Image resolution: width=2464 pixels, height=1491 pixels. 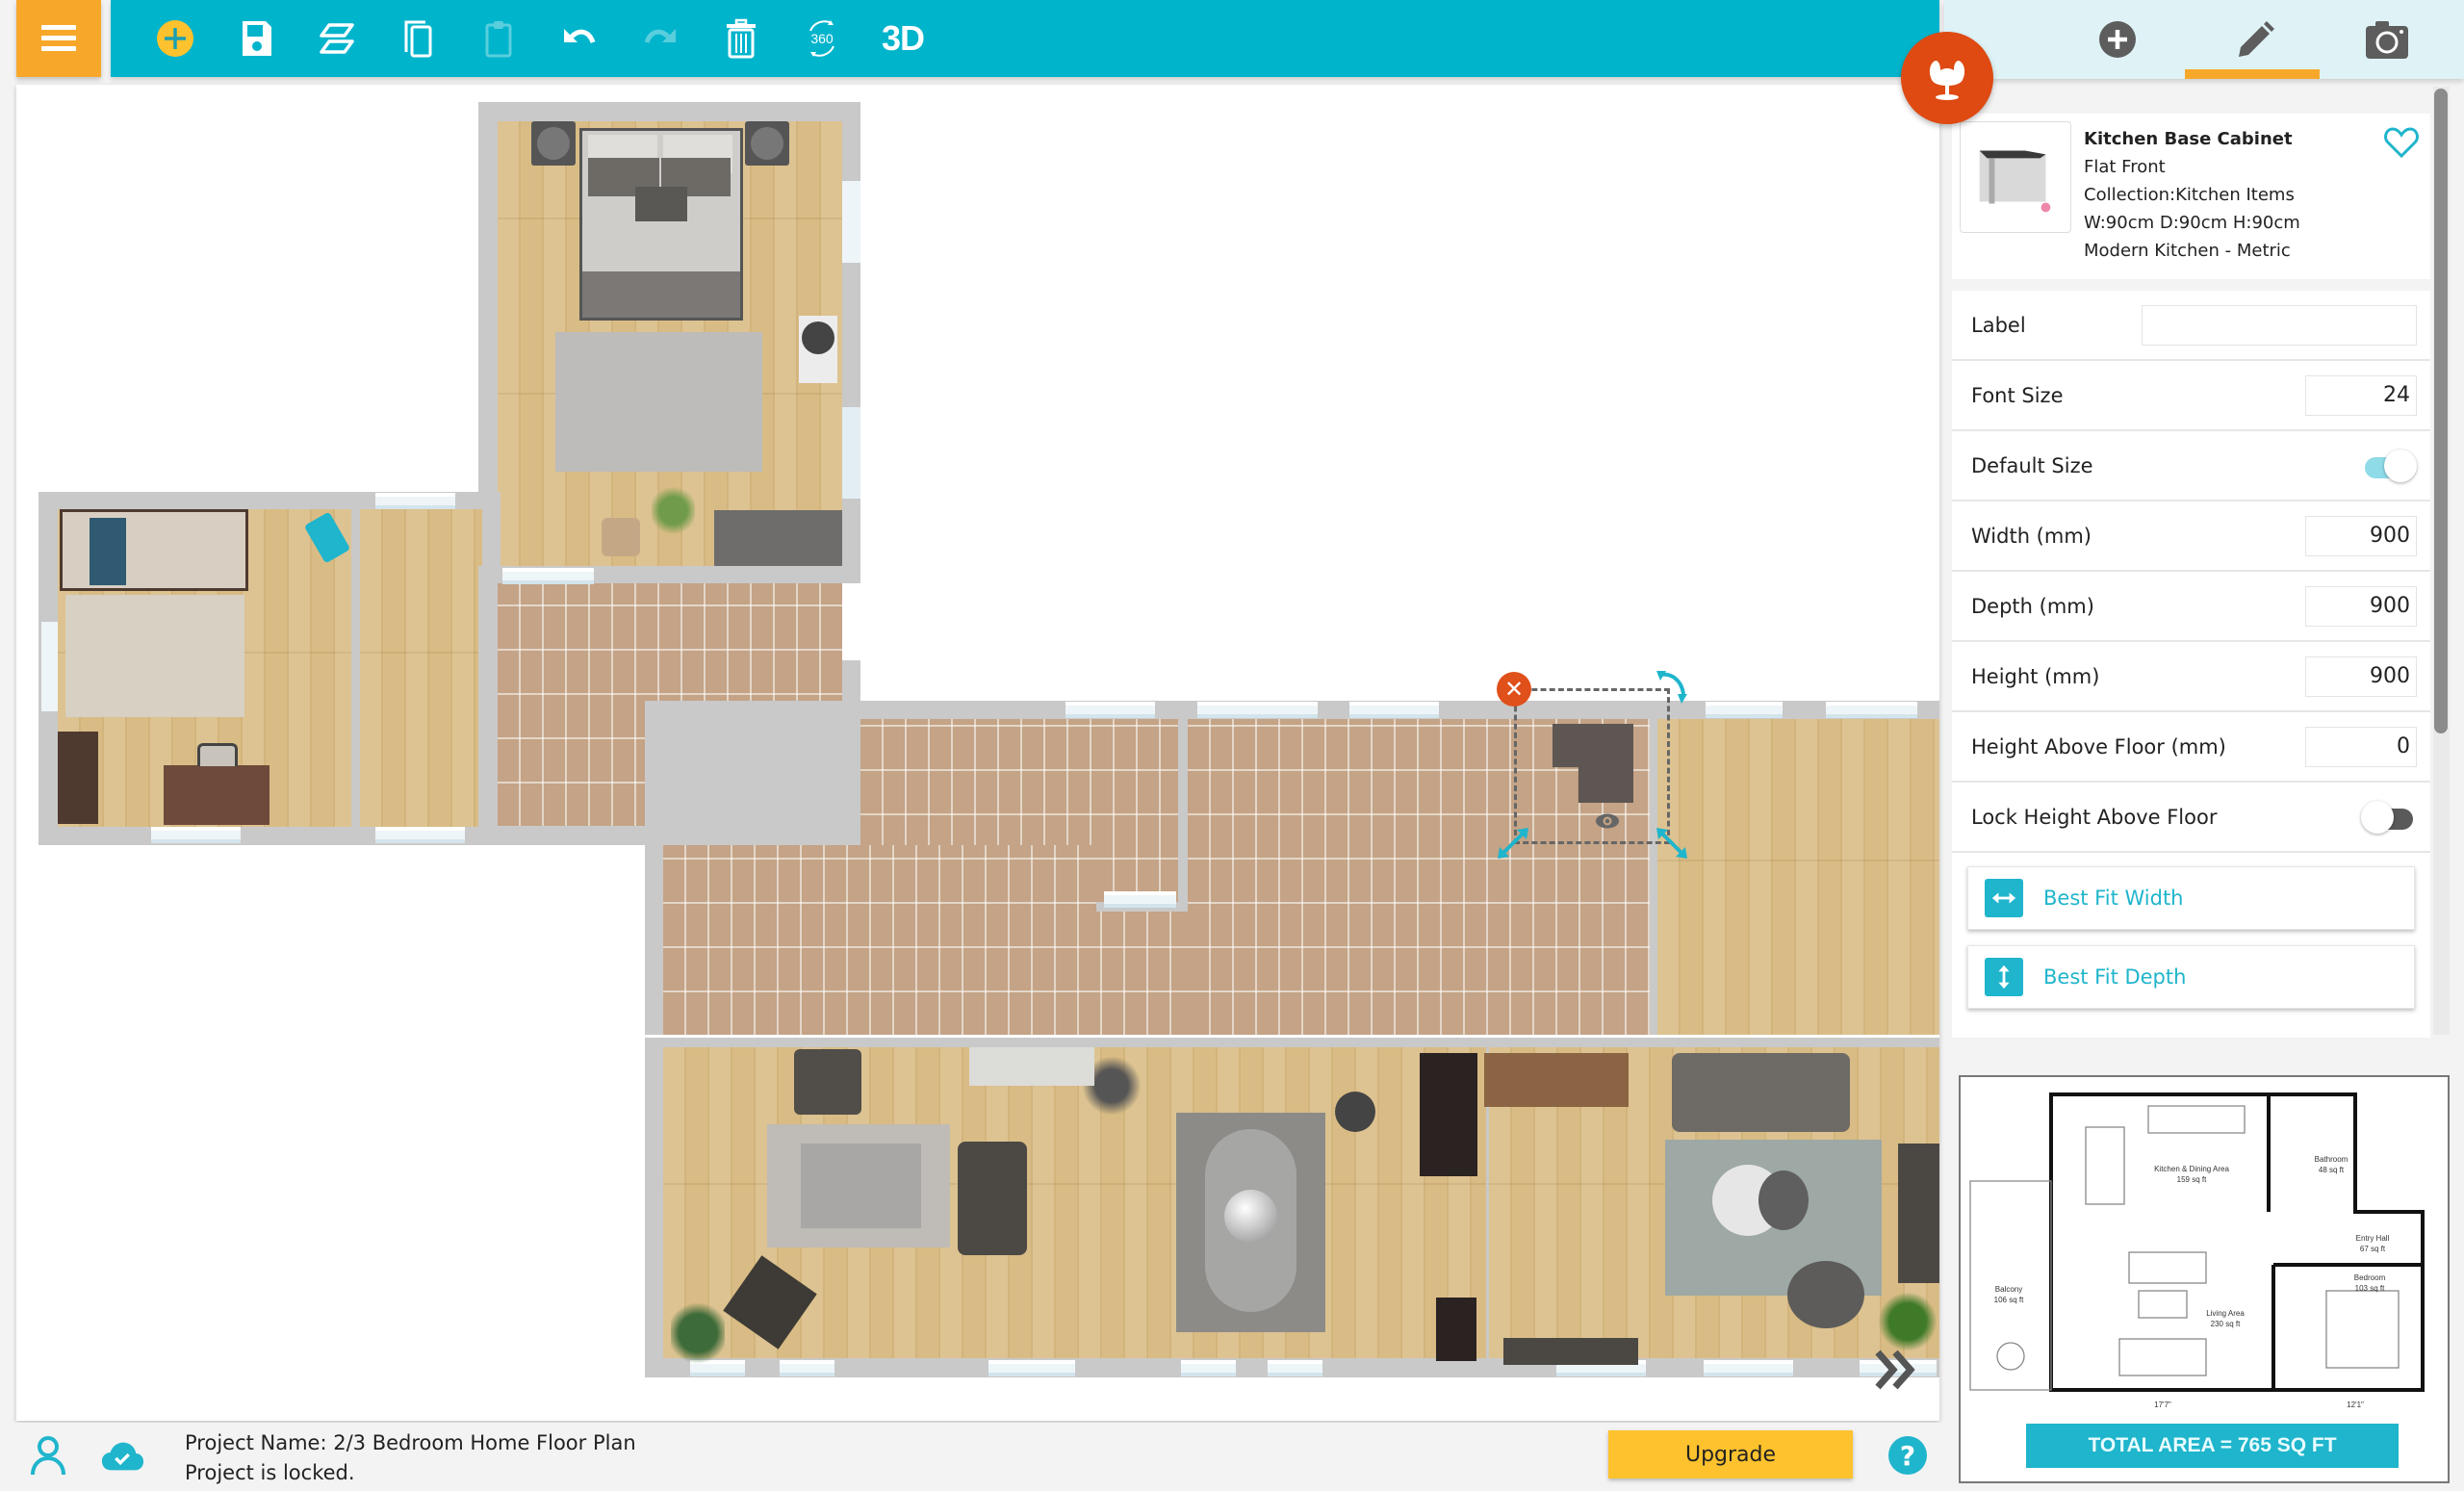 What do you see at coordinates (661, 224) in the screenshot?
I see `bed` at bounding box center [661, 224].